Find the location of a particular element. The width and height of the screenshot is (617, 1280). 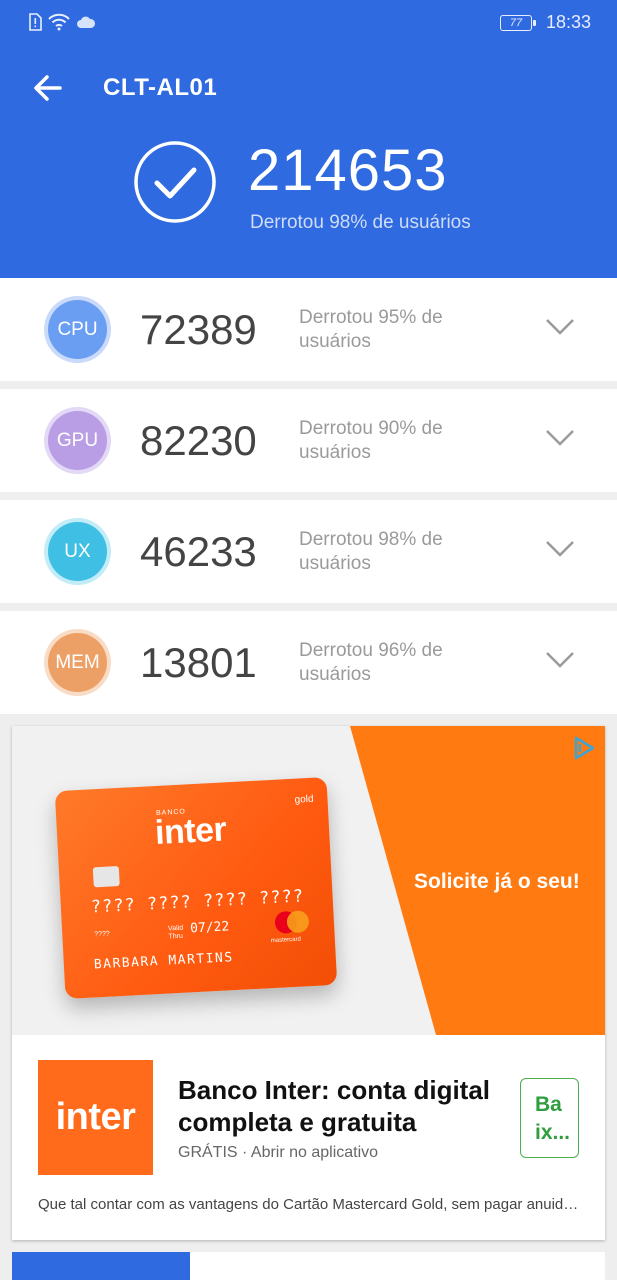

status-bar: 77 18:33 is located at coordinates (308, 23).